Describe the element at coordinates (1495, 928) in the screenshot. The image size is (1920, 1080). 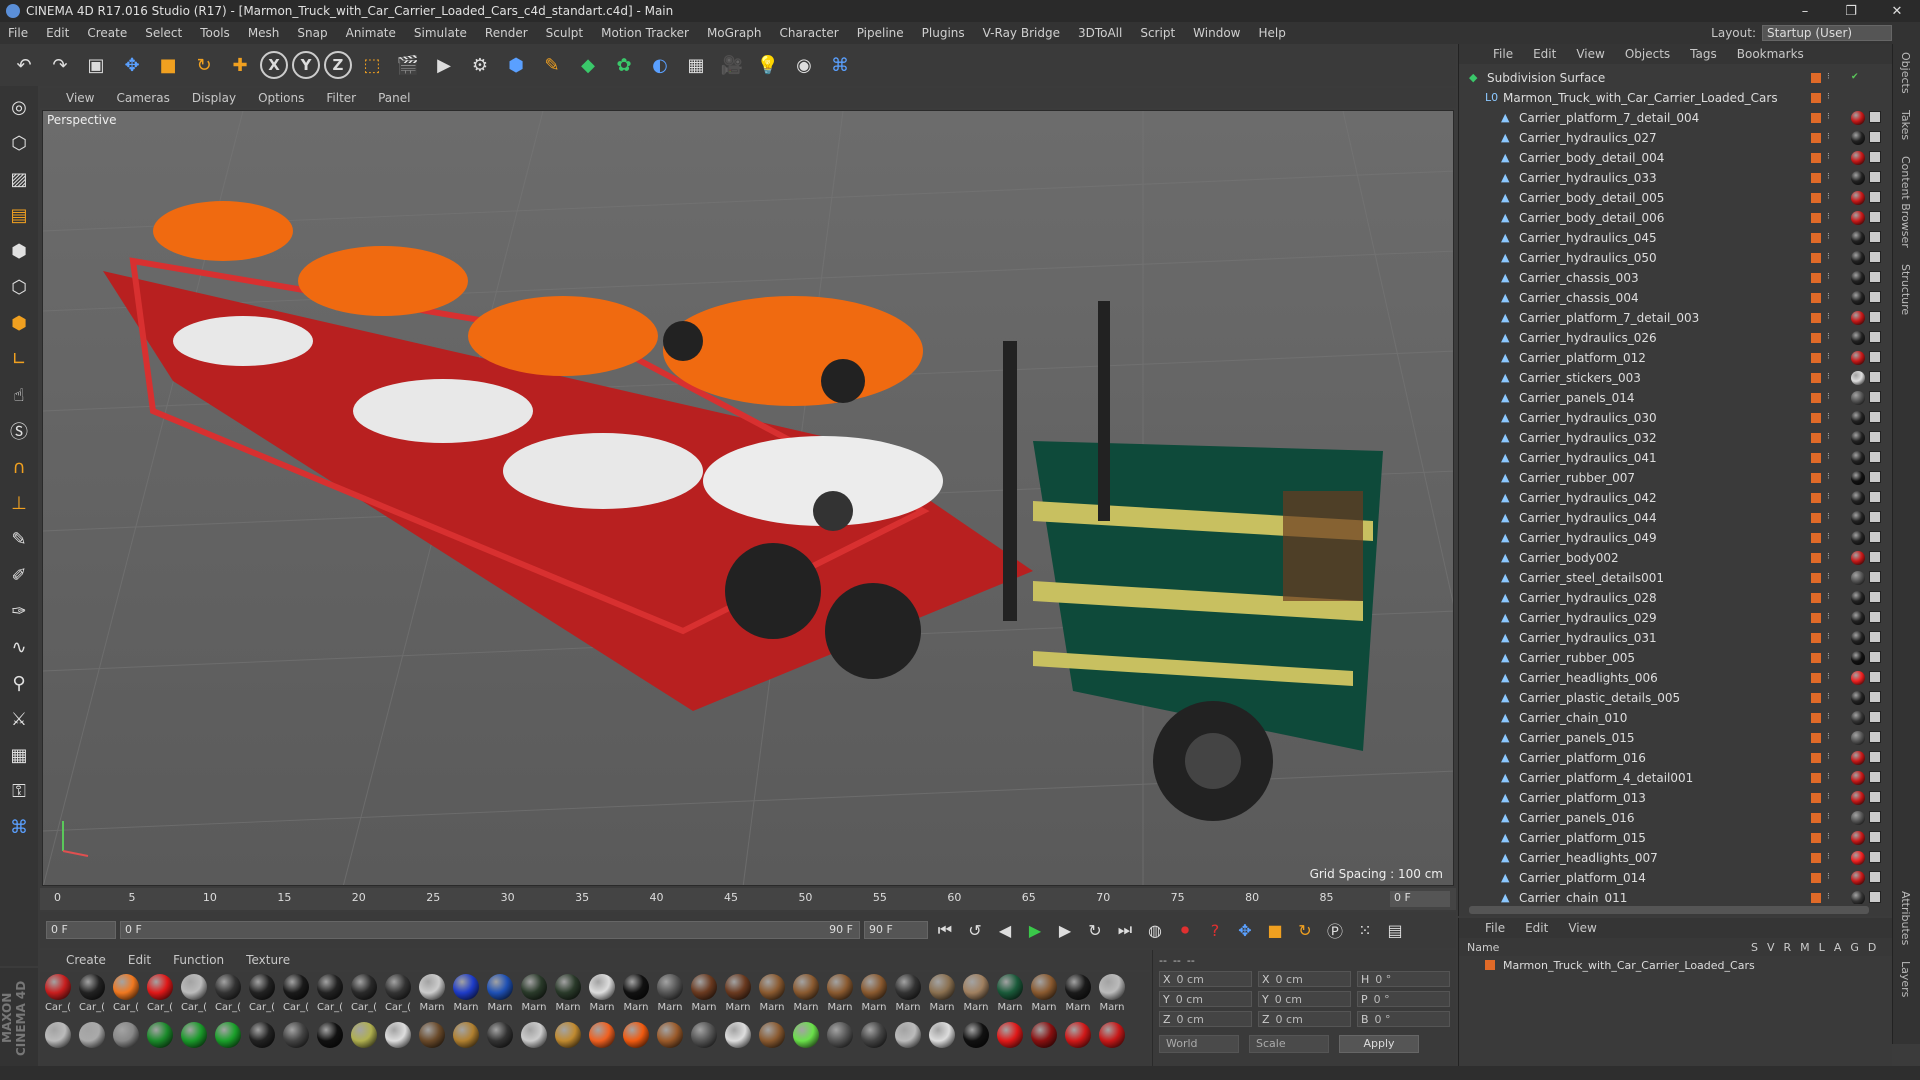
I see `layer-menu-file: File` at that location.